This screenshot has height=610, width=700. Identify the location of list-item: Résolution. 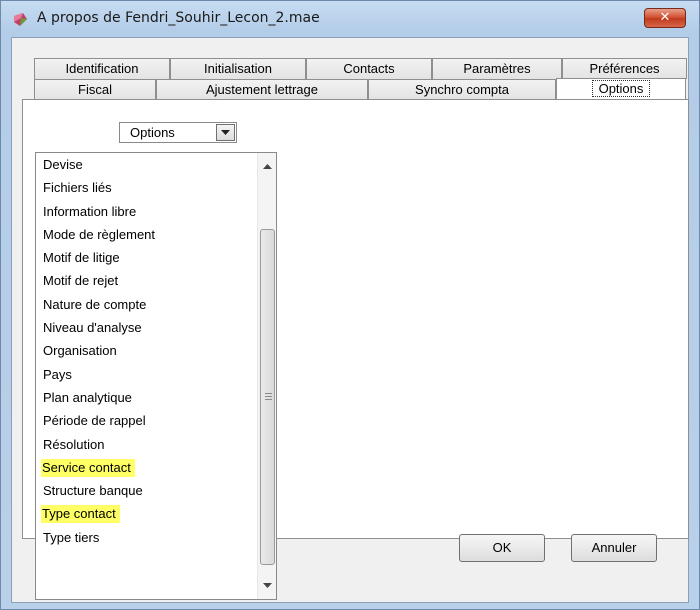
(147, 444).